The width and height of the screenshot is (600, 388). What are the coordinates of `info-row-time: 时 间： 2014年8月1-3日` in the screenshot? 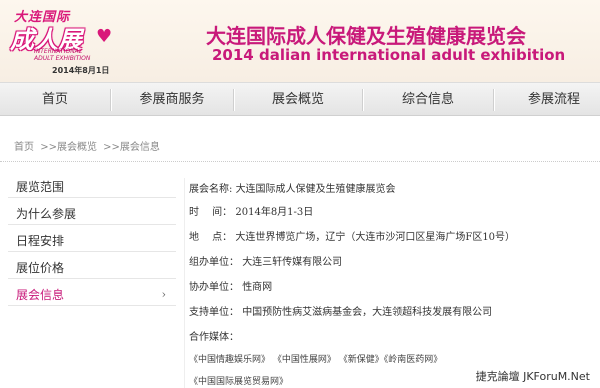 It's located at (251, 210).